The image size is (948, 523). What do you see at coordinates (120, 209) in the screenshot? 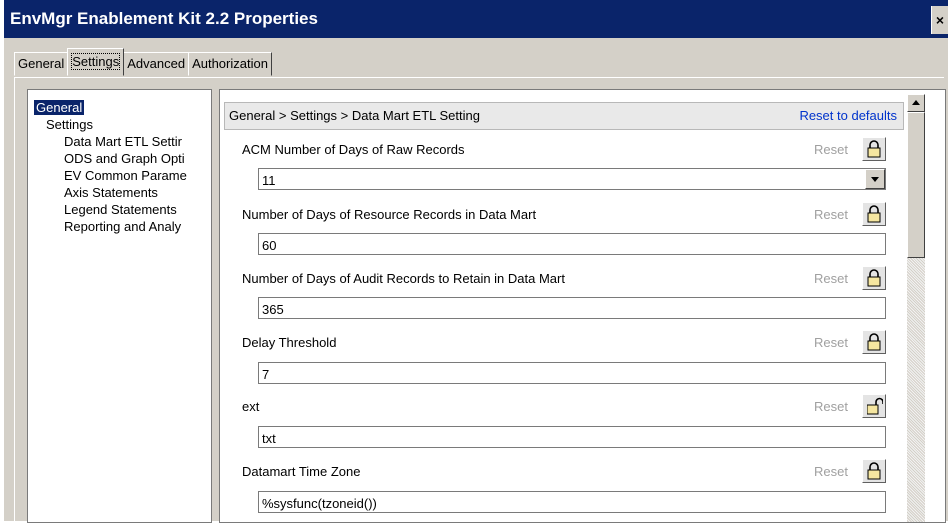
I see `tree-item-legend-statements: Legend Statements` at bounding box center [120, 209].